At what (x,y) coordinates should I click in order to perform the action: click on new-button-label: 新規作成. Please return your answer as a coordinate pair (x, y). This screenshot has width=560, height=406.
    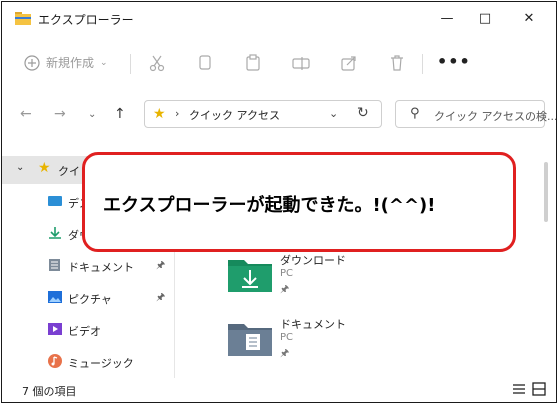
    Looking at the image, I should click on (70, 63).